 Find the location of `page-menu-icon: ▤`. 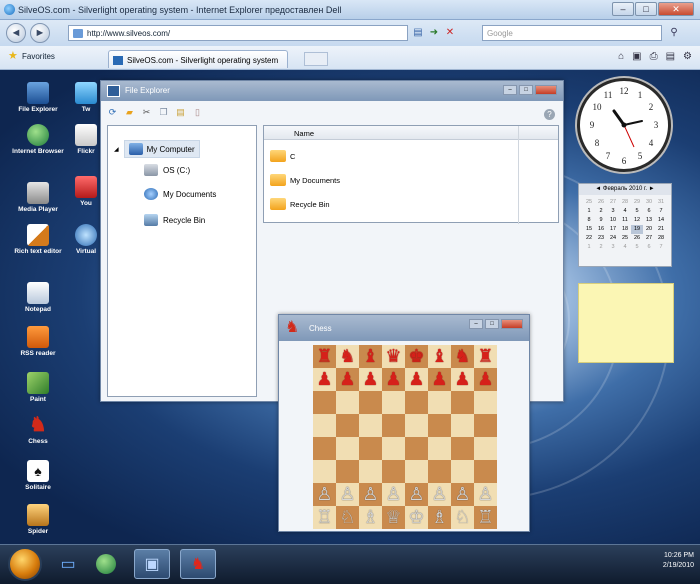

page-menu-icon: ▤ is located at coordinates (670, 56).